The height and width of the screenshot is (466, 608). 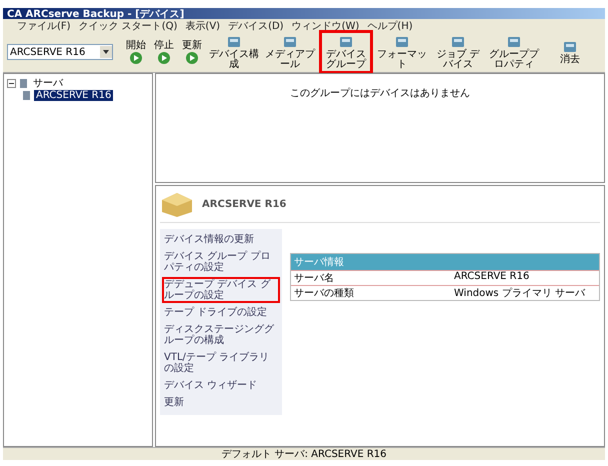 I want to click on toolbar-button: 消去, so click(x=570, y=52).